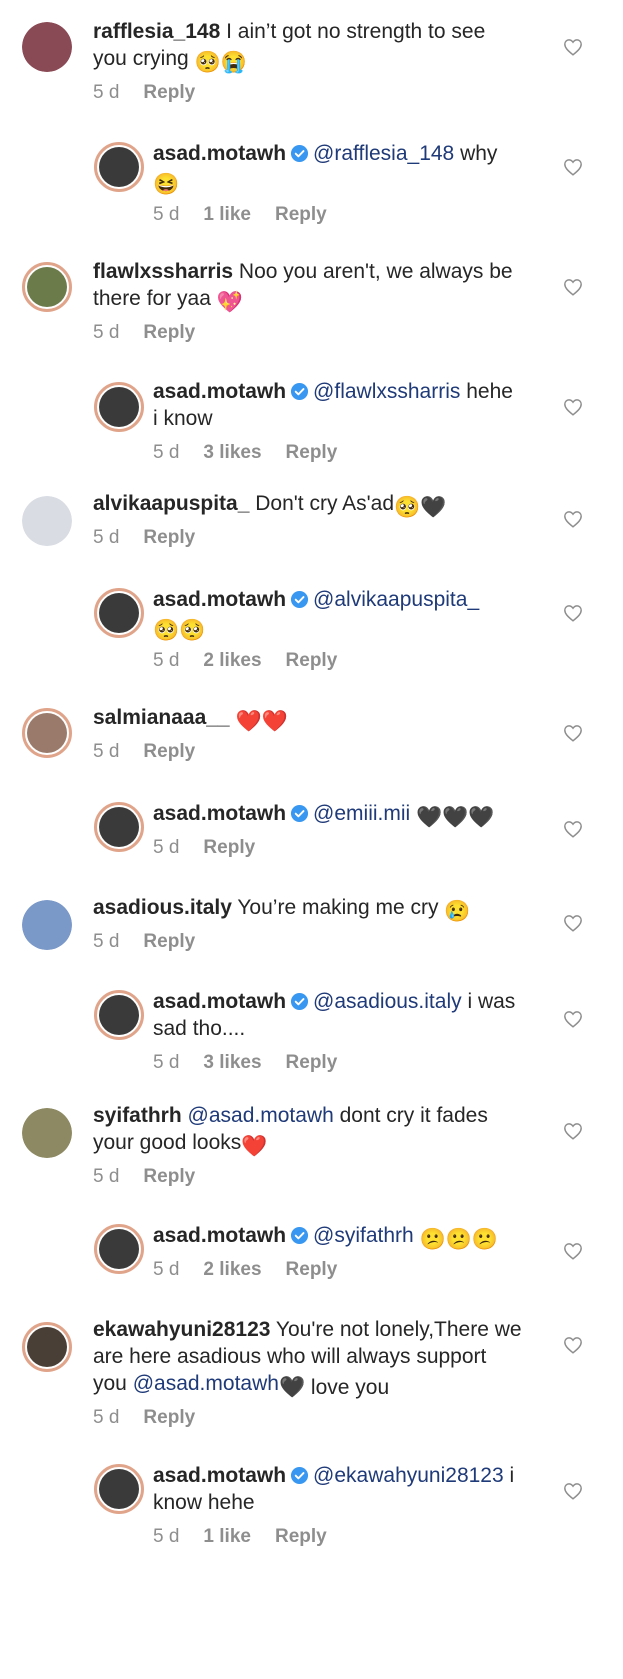 This screenshot has width=623, height=1679. I want to click on emoji-text: 🖤 love you, so click(334, 1387).